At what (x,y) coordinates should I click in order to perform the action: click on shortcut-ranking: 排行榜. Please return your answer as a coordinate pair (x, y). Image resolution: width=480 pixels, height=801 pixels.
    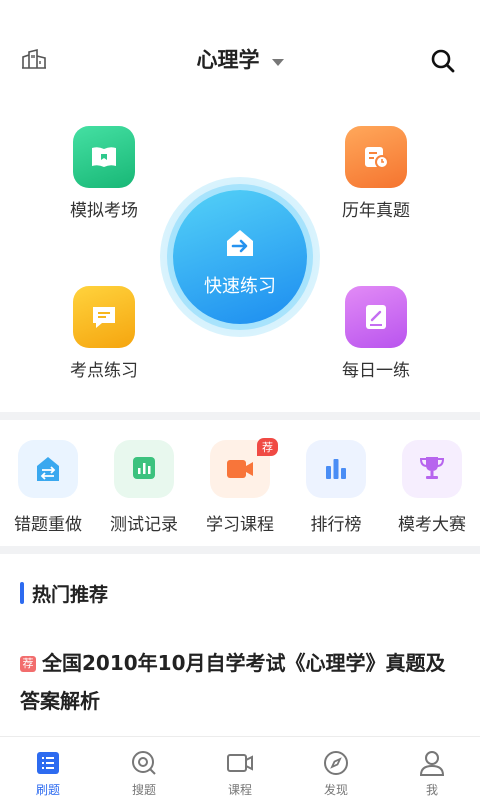
    Looking at the image, I should click on (336, 487).